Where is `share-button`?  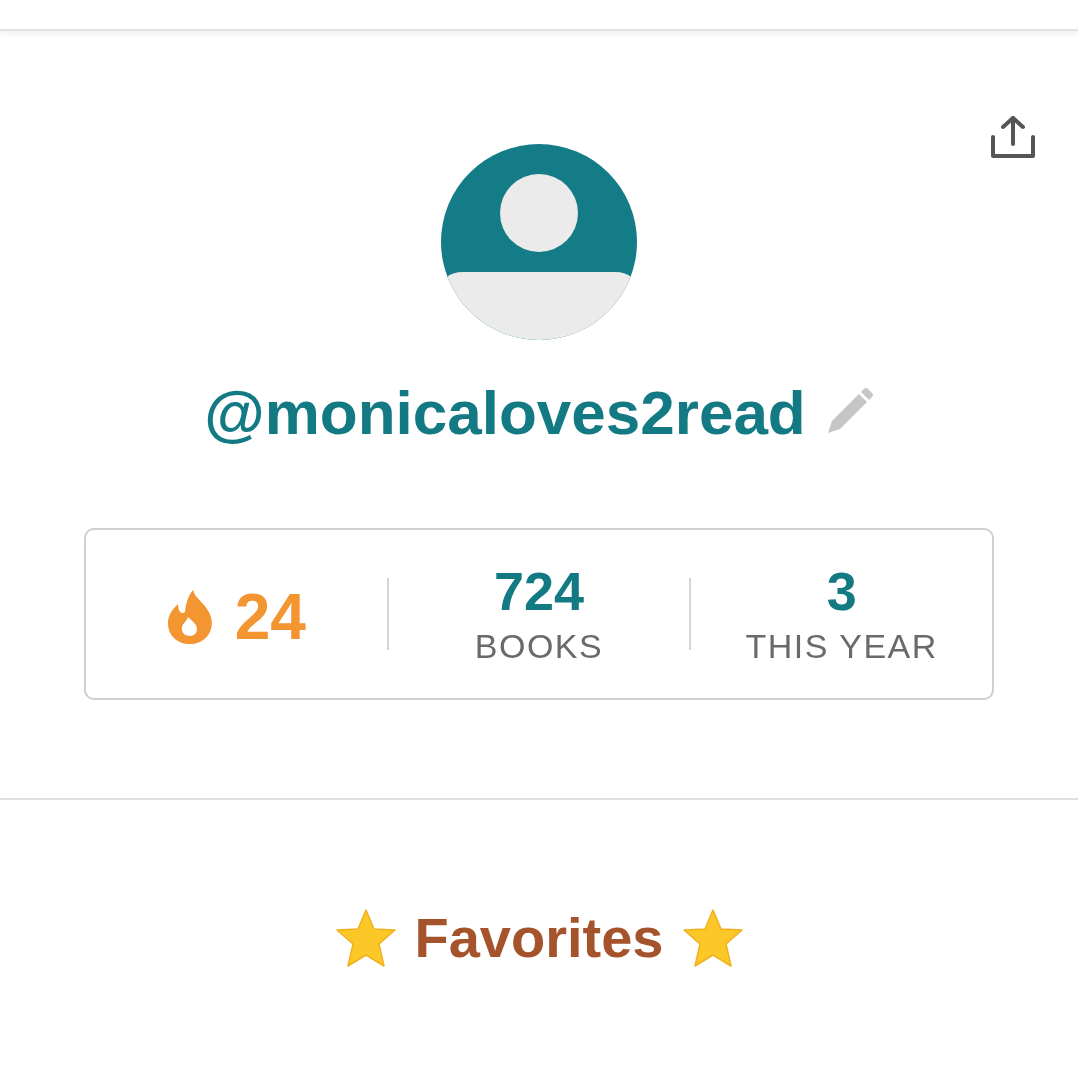 share-button is located at coordinates (1013, 137).